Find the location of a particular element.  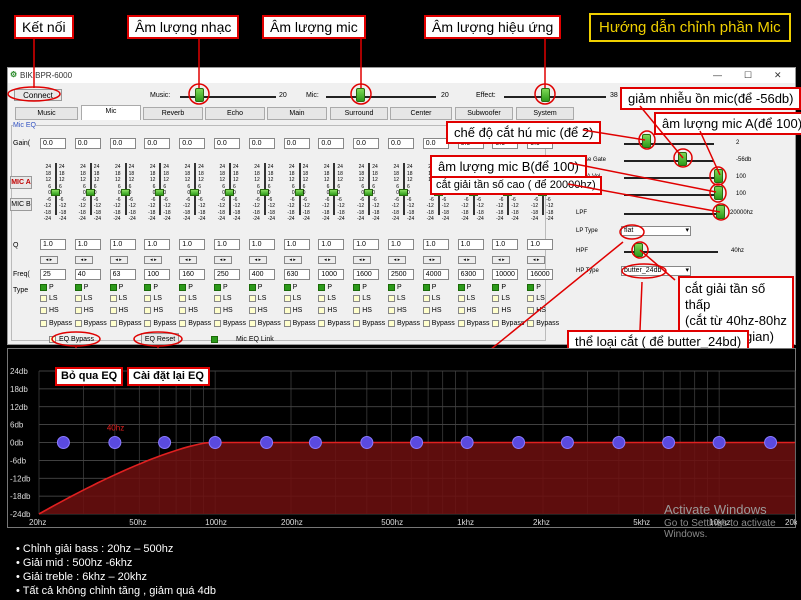

y-tick-label: 12db is located at coordinates (19, 407).